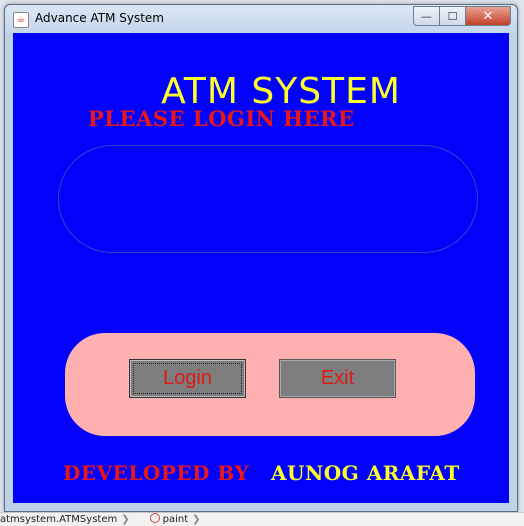  What do you see at coordinates (58, 519) in the screenshot?
I see `status-item-class: atmsystem.ATMSystem` at bounding box center [58, 519].